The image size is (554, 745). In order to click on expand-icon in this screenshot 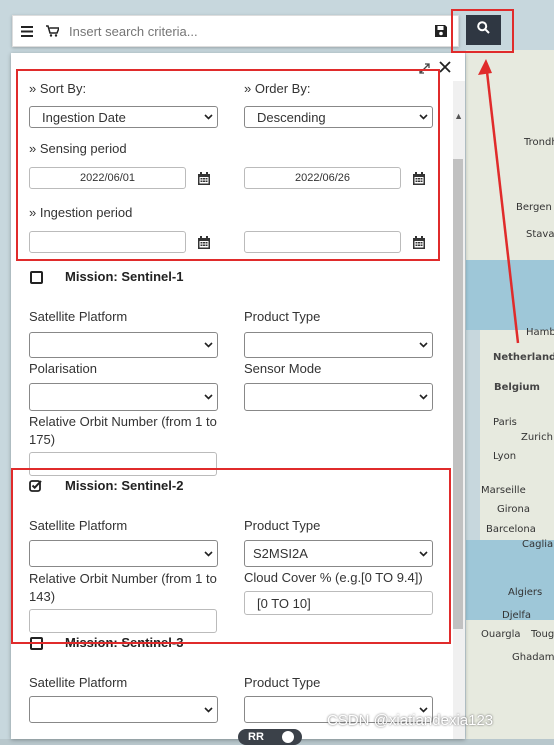, I will do `click(424, 70)`.